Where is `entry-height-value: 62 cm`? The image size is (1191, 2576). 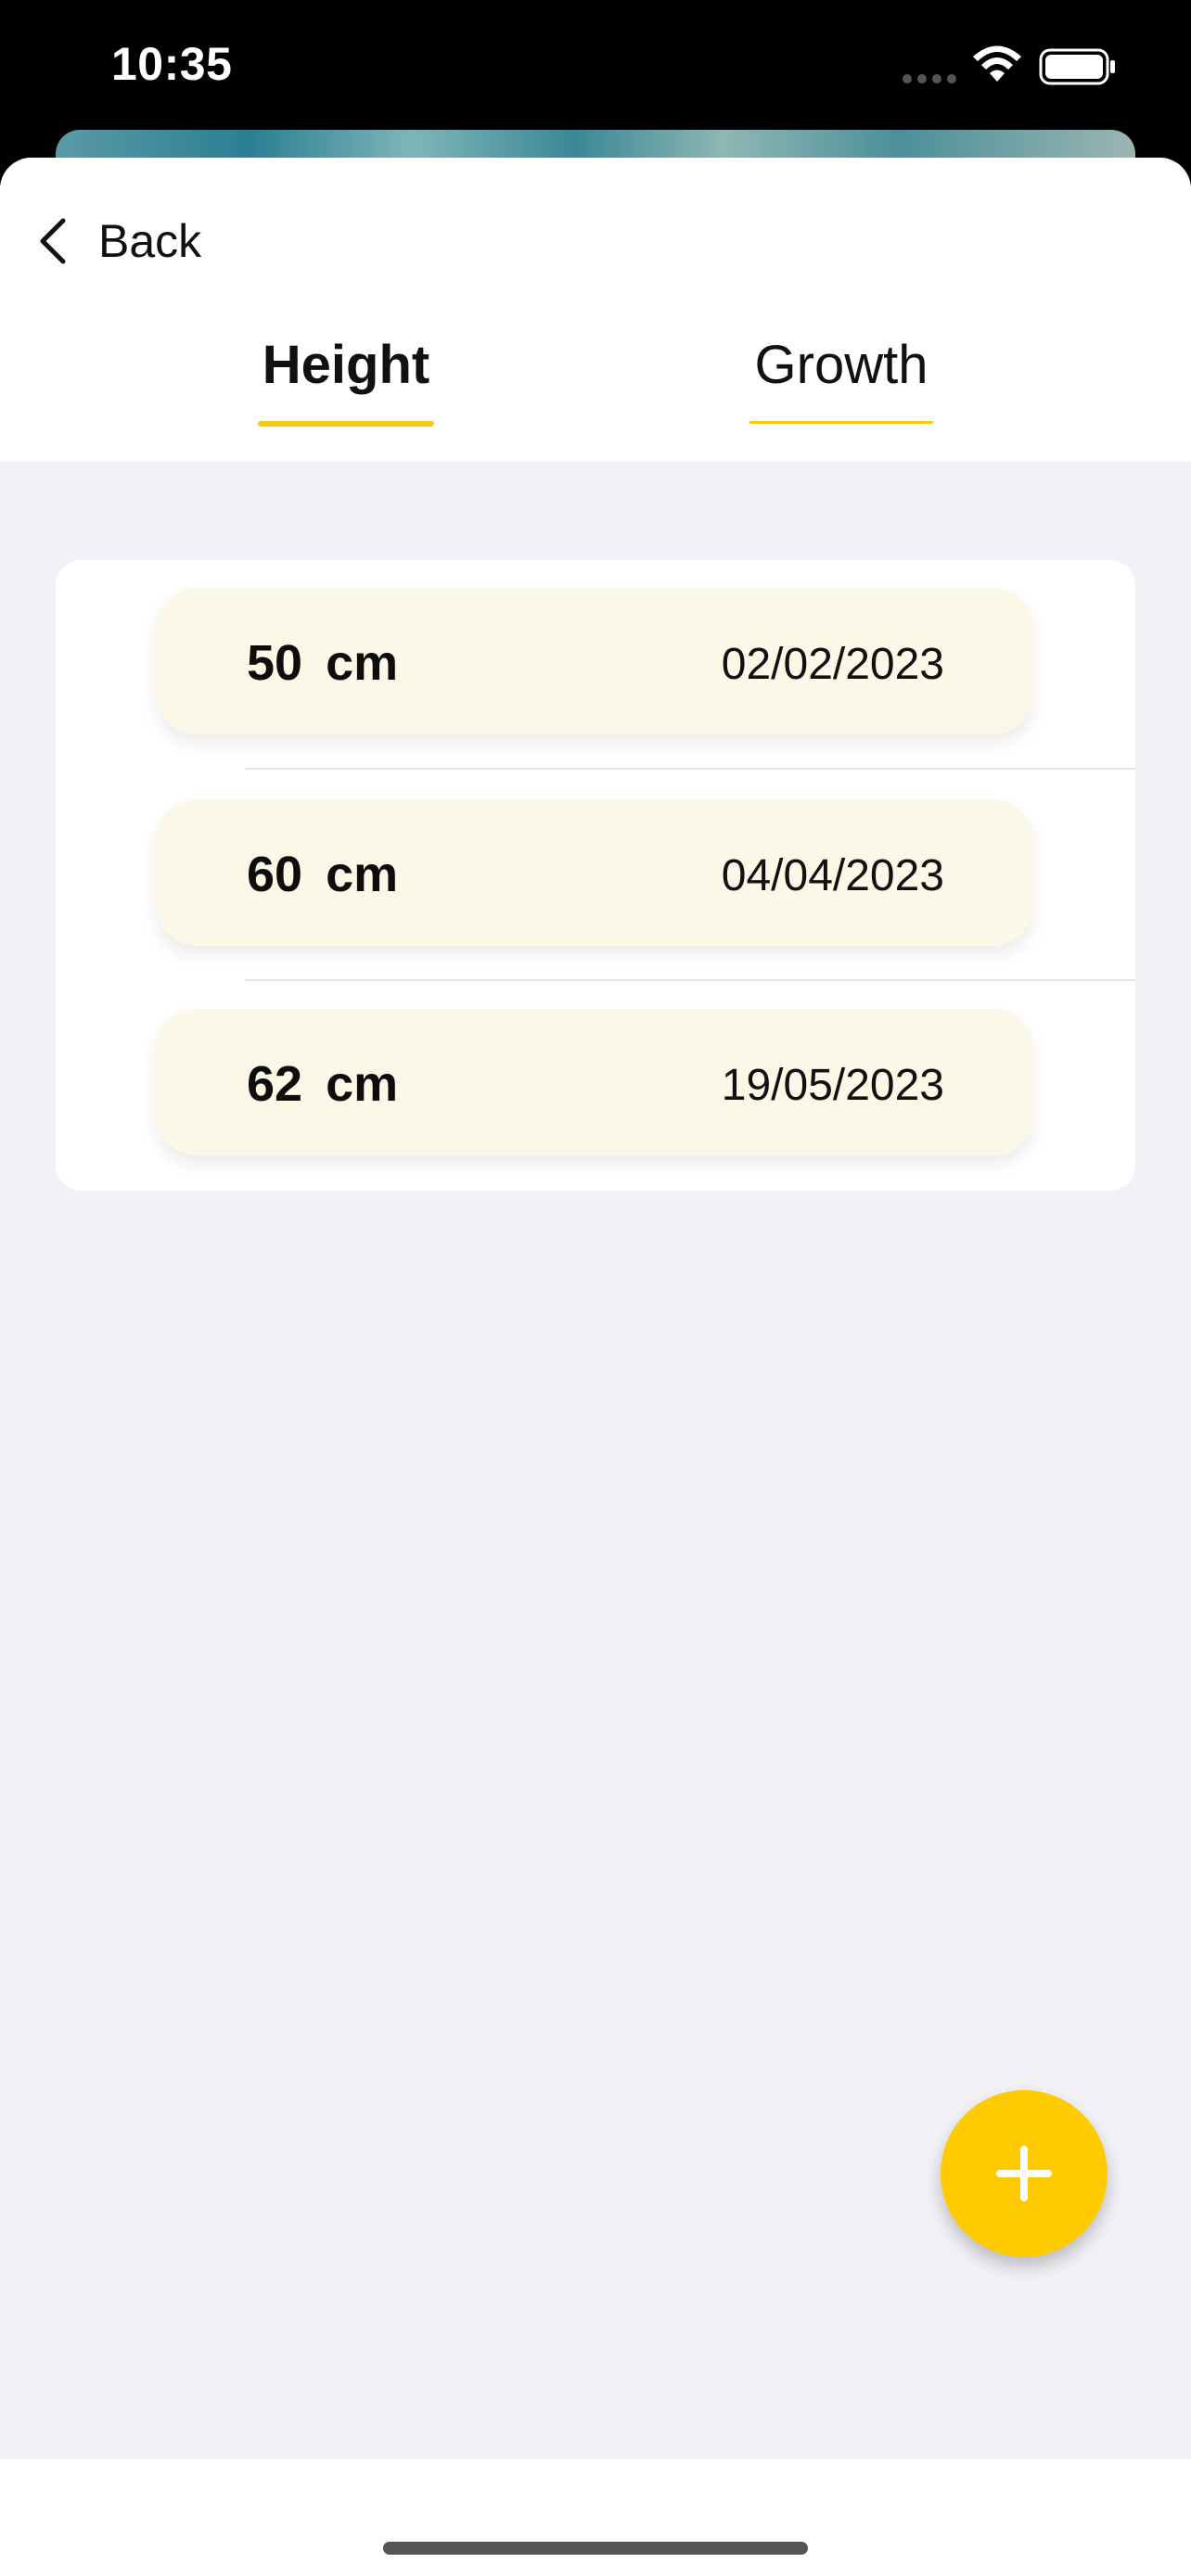 entry-height-value: 62 cm is located at coordinates (323, 1084).